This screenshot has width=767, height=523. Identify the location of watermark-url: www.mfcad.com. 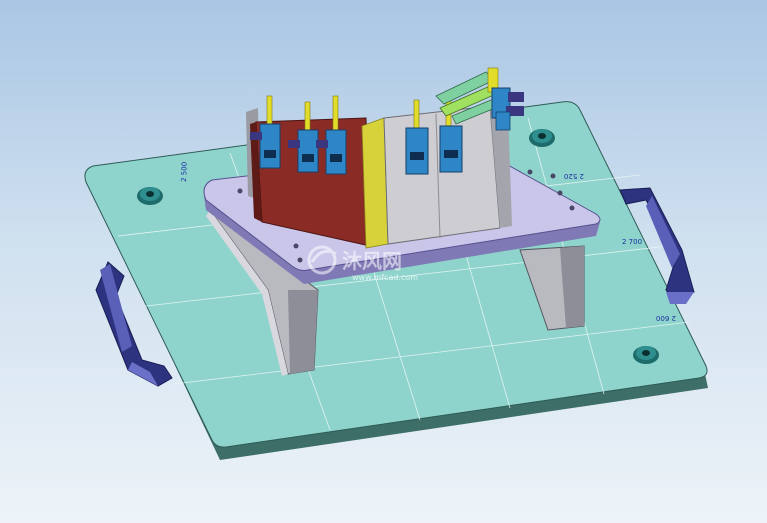
(385, 277).